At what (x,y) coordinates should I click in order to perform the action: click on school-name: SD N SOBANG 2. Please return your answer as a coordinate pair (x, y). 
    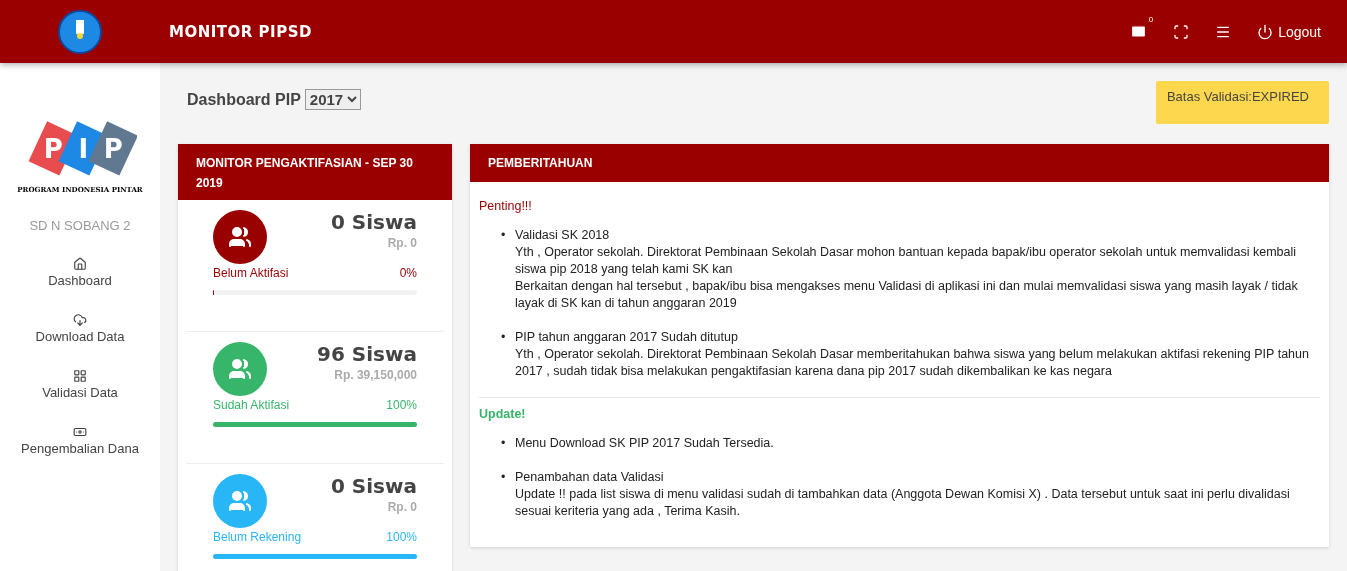
    Looking at the image, I should click on (80, 225).